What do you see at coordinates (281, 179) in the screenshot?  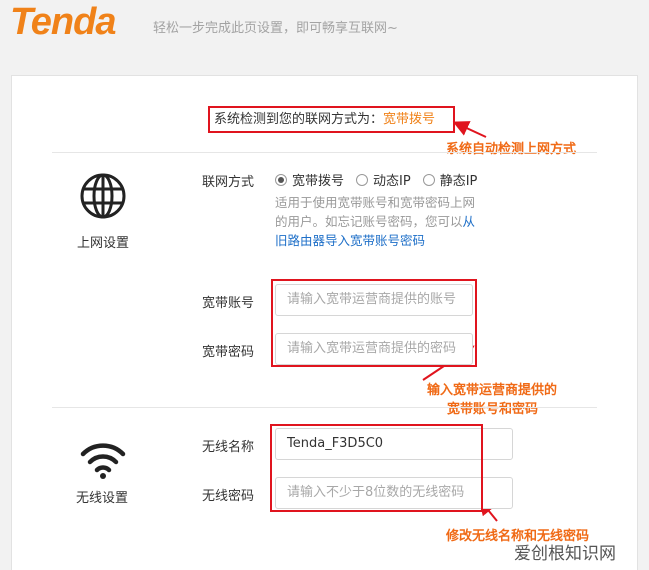 I see `radio-pppoe-dot` at bounding box center [281, 179].